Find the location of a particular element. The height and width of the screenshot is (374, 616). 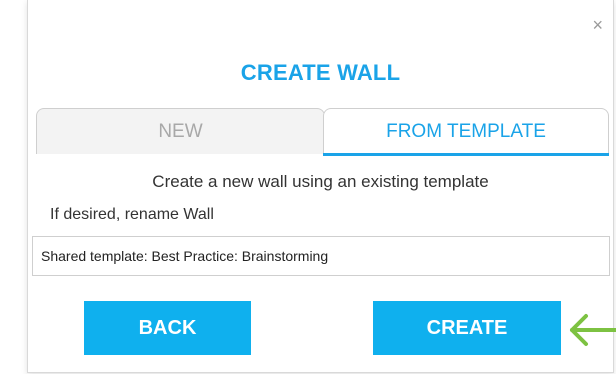

tab-bar: NEW FROM TEMPLATE is located at coordinates (322, 132).